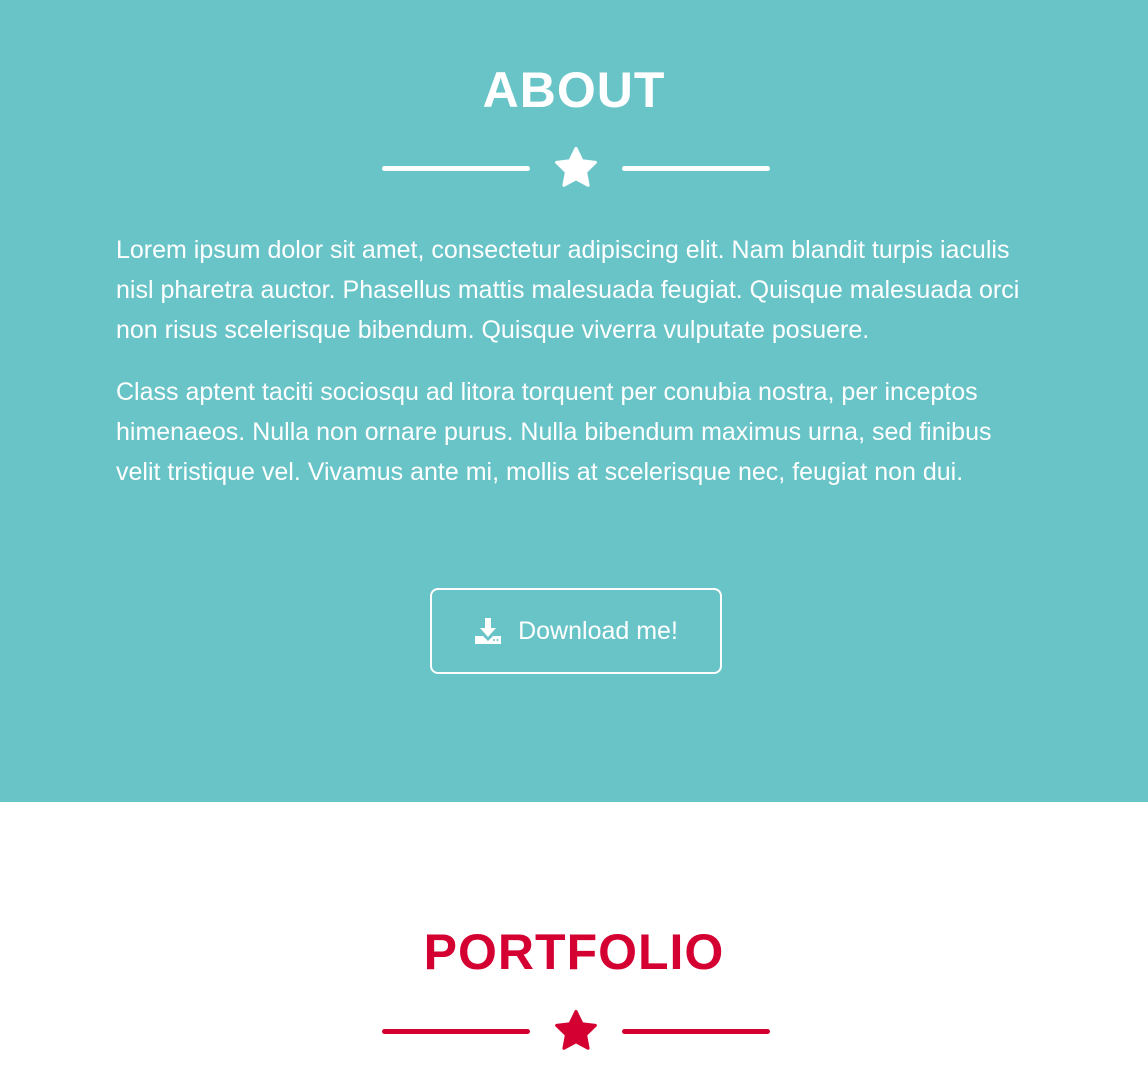 This screenshot has width=1148, height=1084. I want to click on about-title: ABOUT, so click(574, 90).